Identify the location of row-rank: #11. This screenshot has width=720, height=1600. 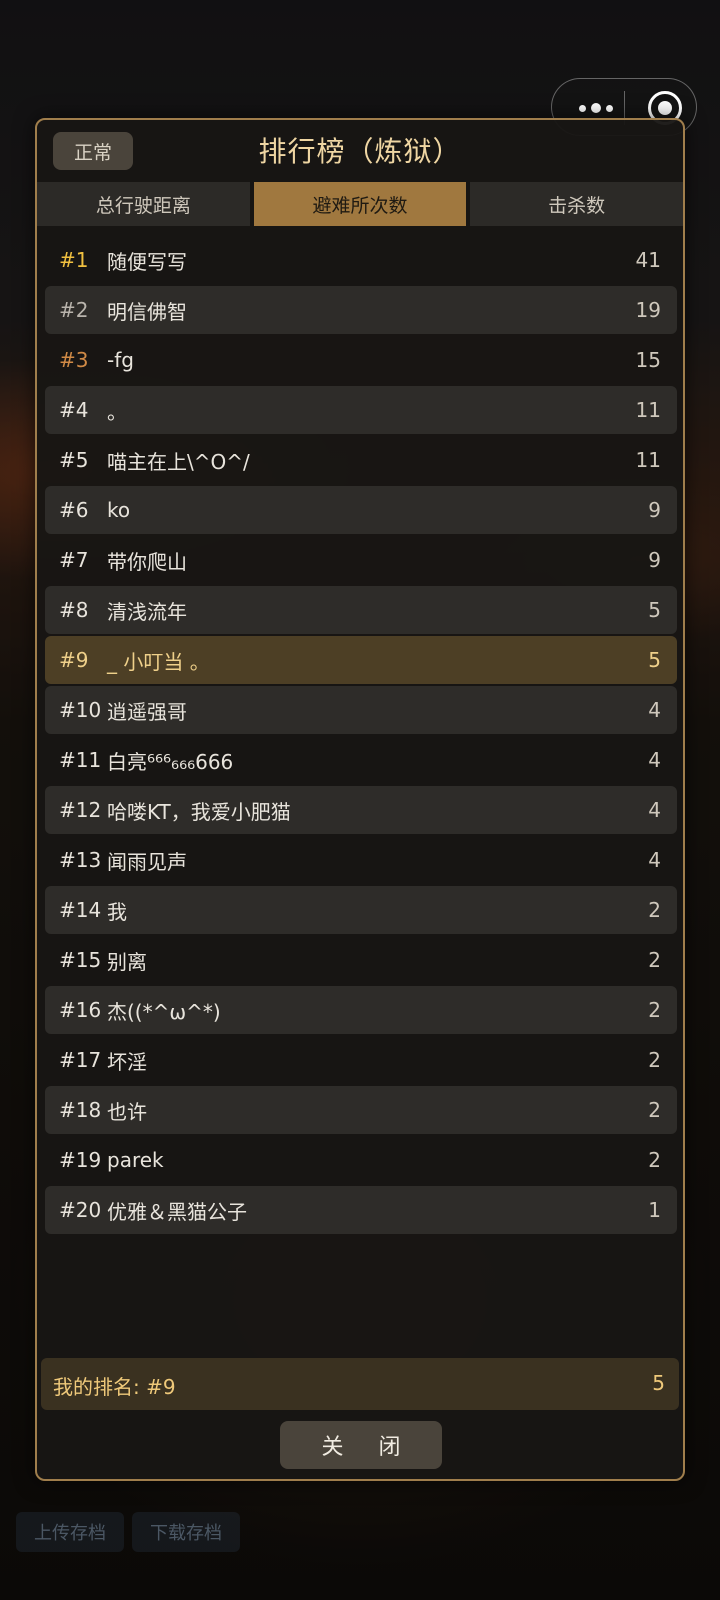
(80, 760).